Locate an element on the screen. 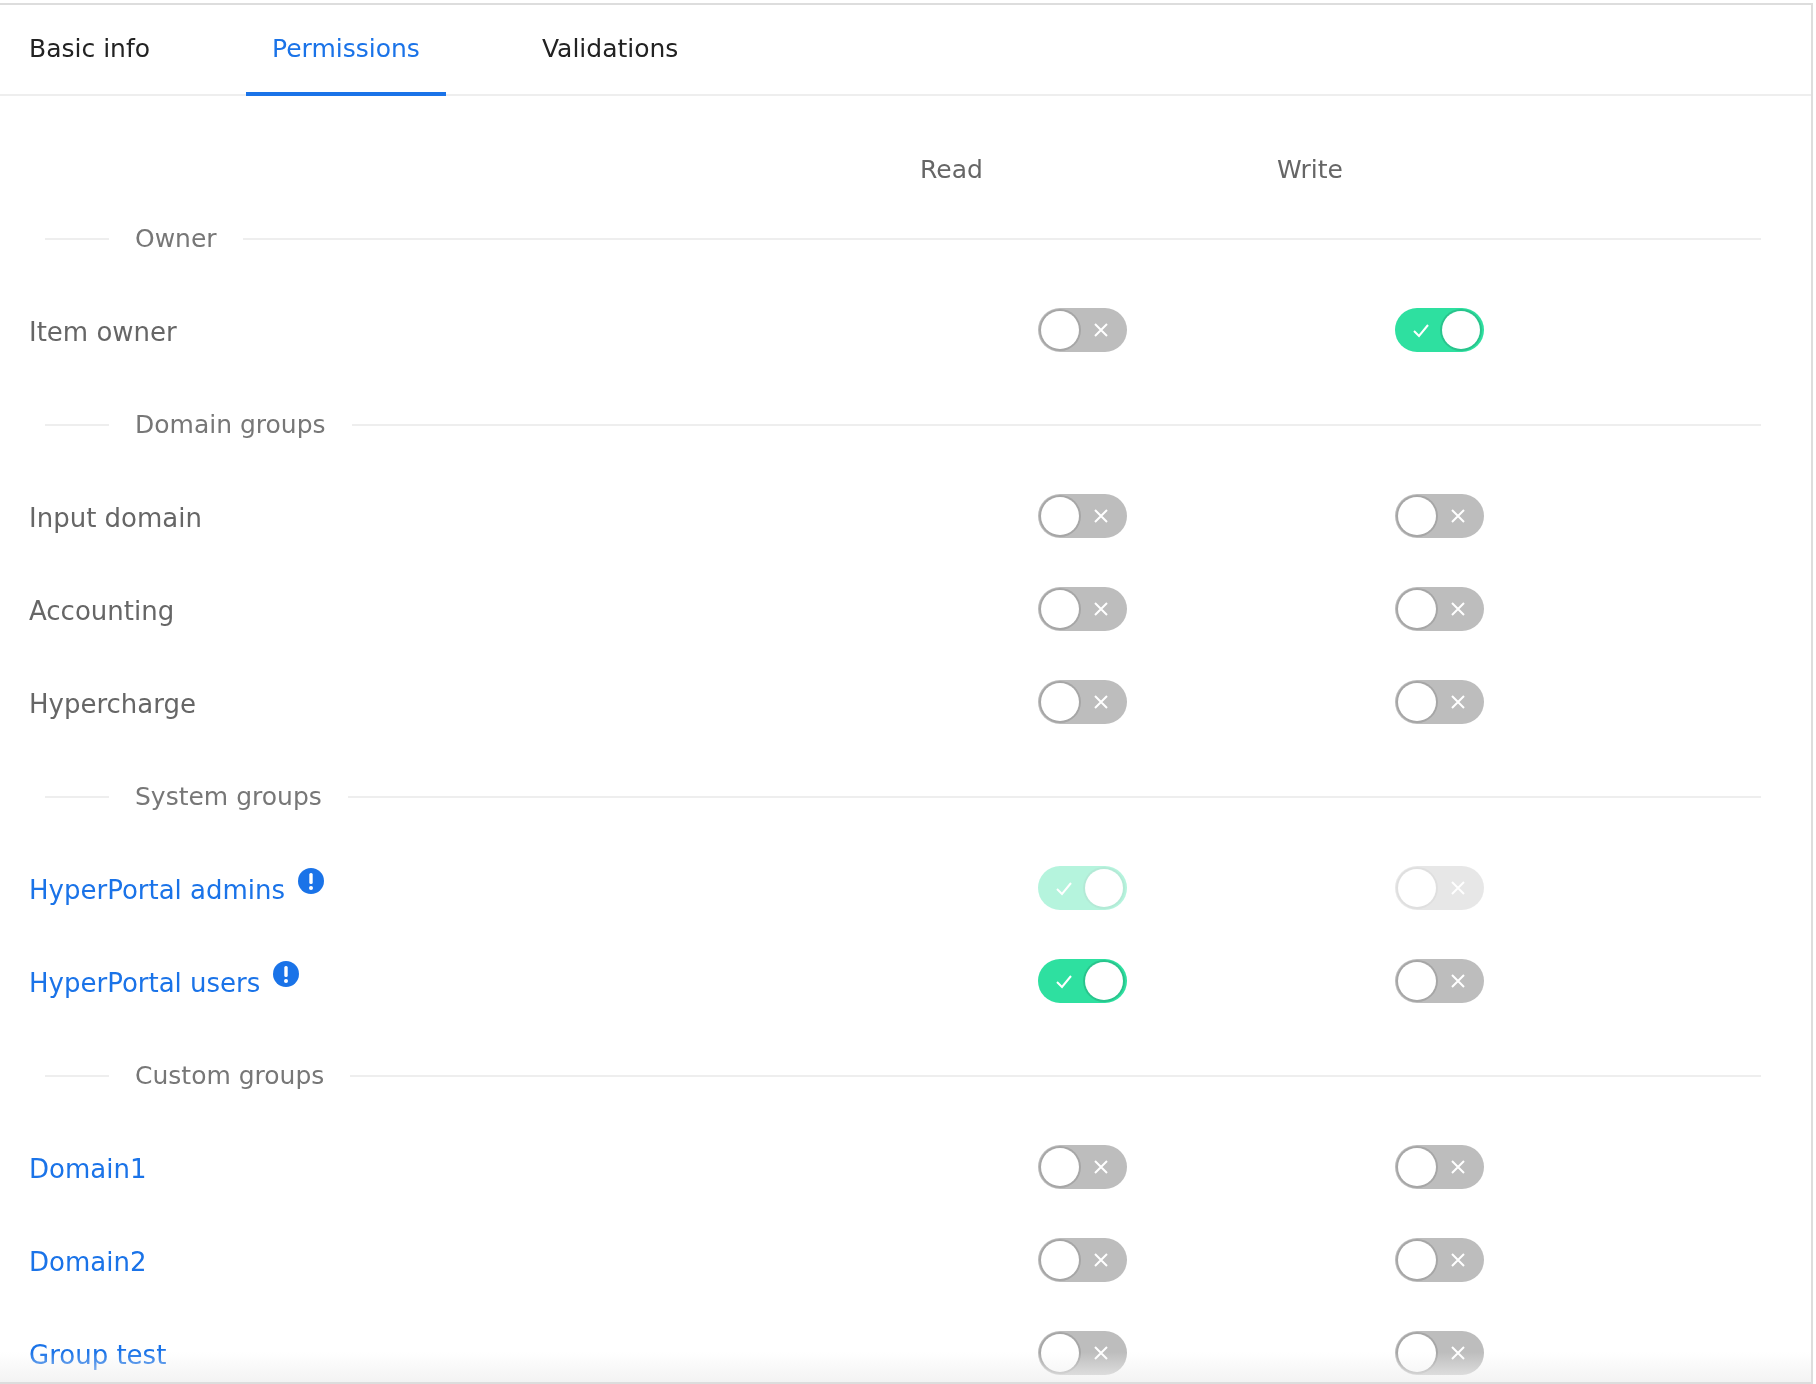  row-label: Hypercharge is located at coordinates (112, 703).